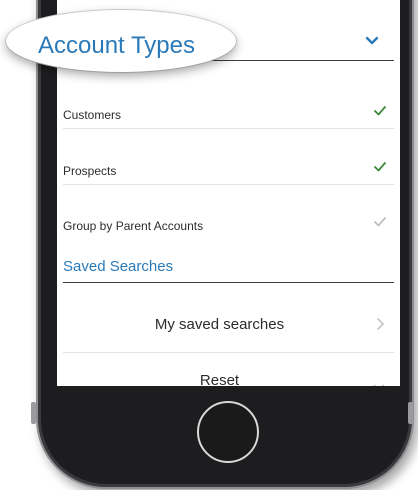 The height and width of the screenshot is (490, 418). I want to click on saved-searches-divider, so click(228, 282).